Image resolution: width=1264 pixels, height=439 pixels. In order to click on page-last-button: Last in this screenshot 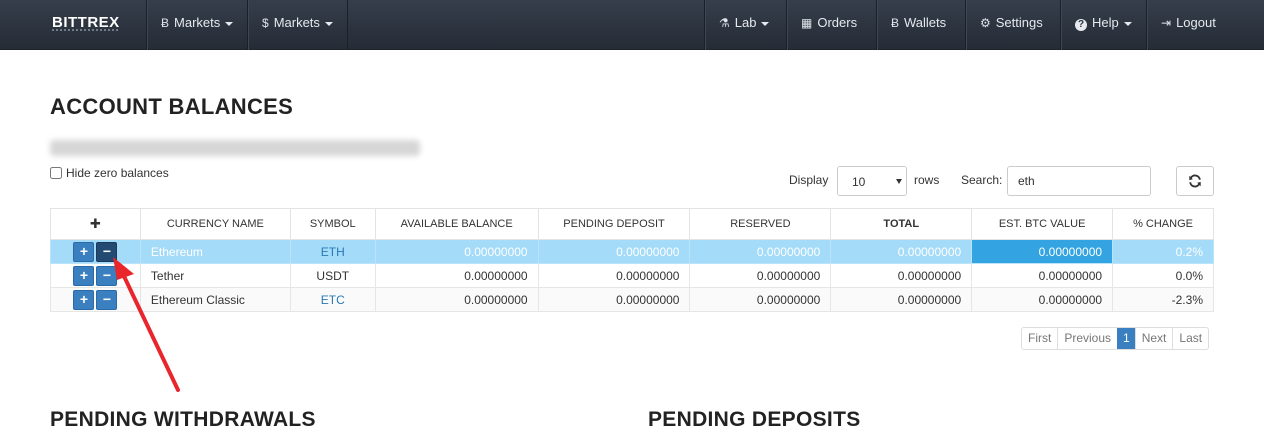, I will do `click(1190, 338)`.